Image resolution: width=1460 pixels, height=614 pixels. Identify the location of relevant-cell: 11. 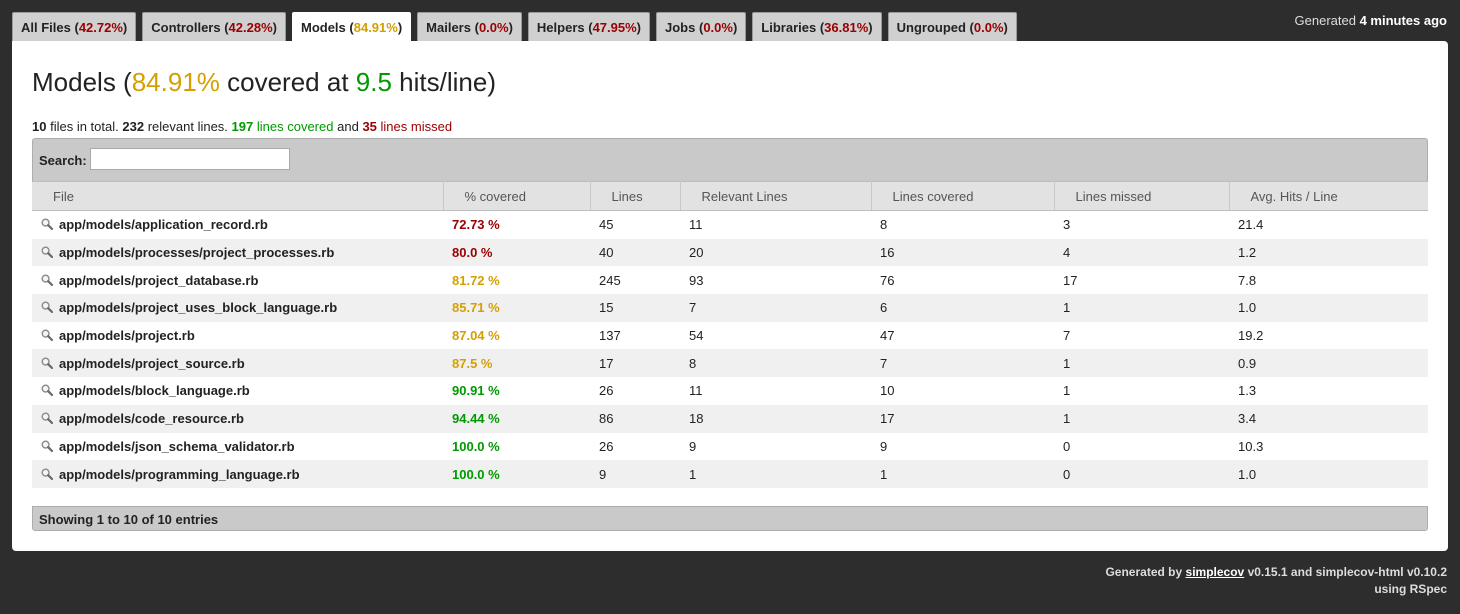
(775, 391).